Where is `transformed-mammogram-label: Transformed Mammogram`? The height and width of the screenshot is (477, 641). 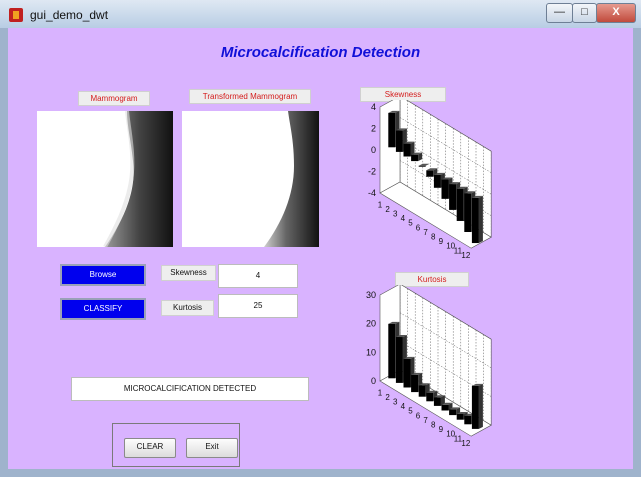
transformed-mammogram-label: Transformed Mammogram is located at coordinates (250, 96).